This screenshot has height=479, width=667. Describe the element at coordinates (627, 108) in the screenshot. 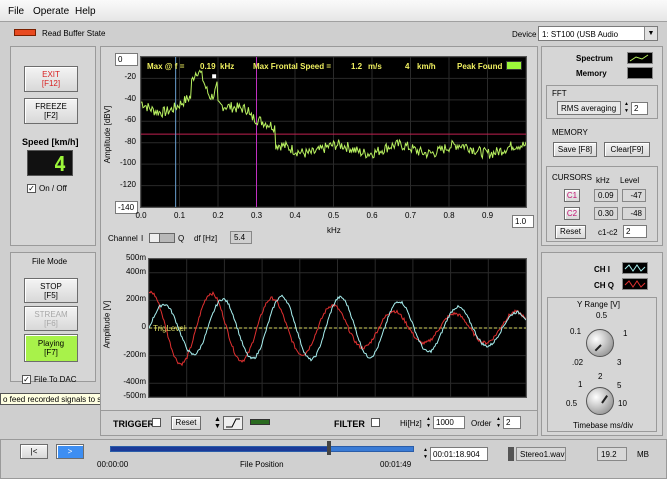

I see `fft-count-stepper: ▲ ▼` at that location.